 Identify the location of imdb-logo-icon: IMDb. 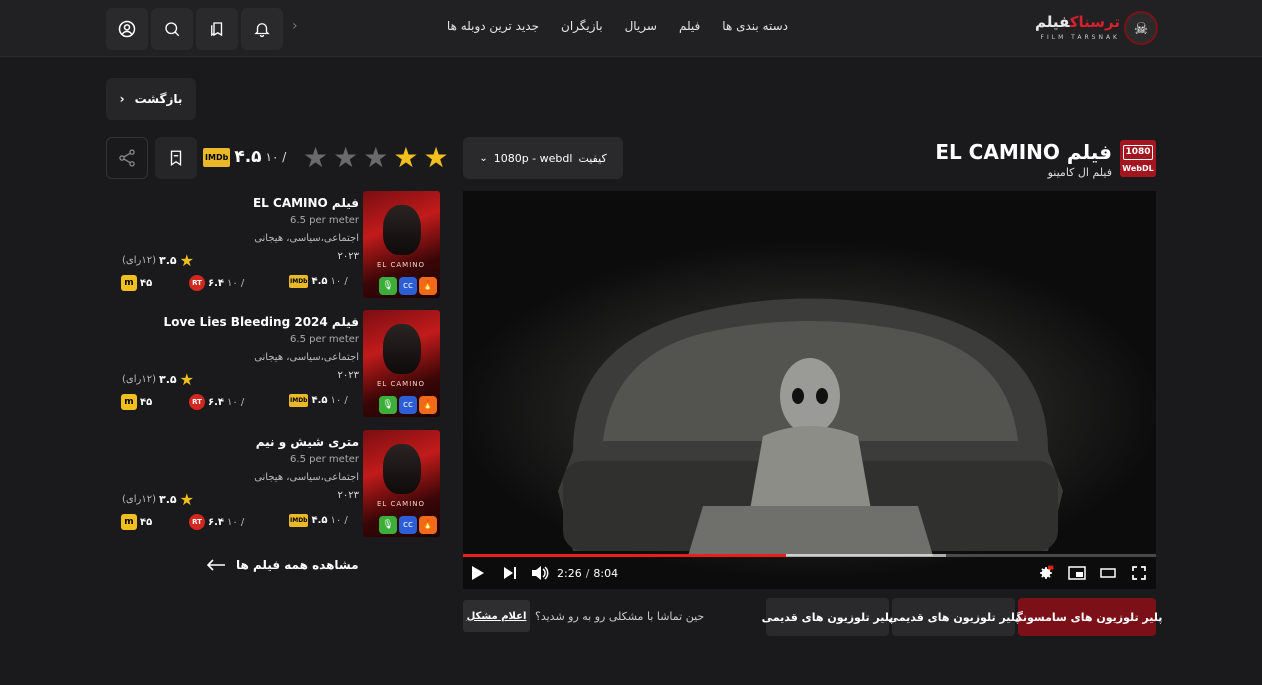
(299, 281).